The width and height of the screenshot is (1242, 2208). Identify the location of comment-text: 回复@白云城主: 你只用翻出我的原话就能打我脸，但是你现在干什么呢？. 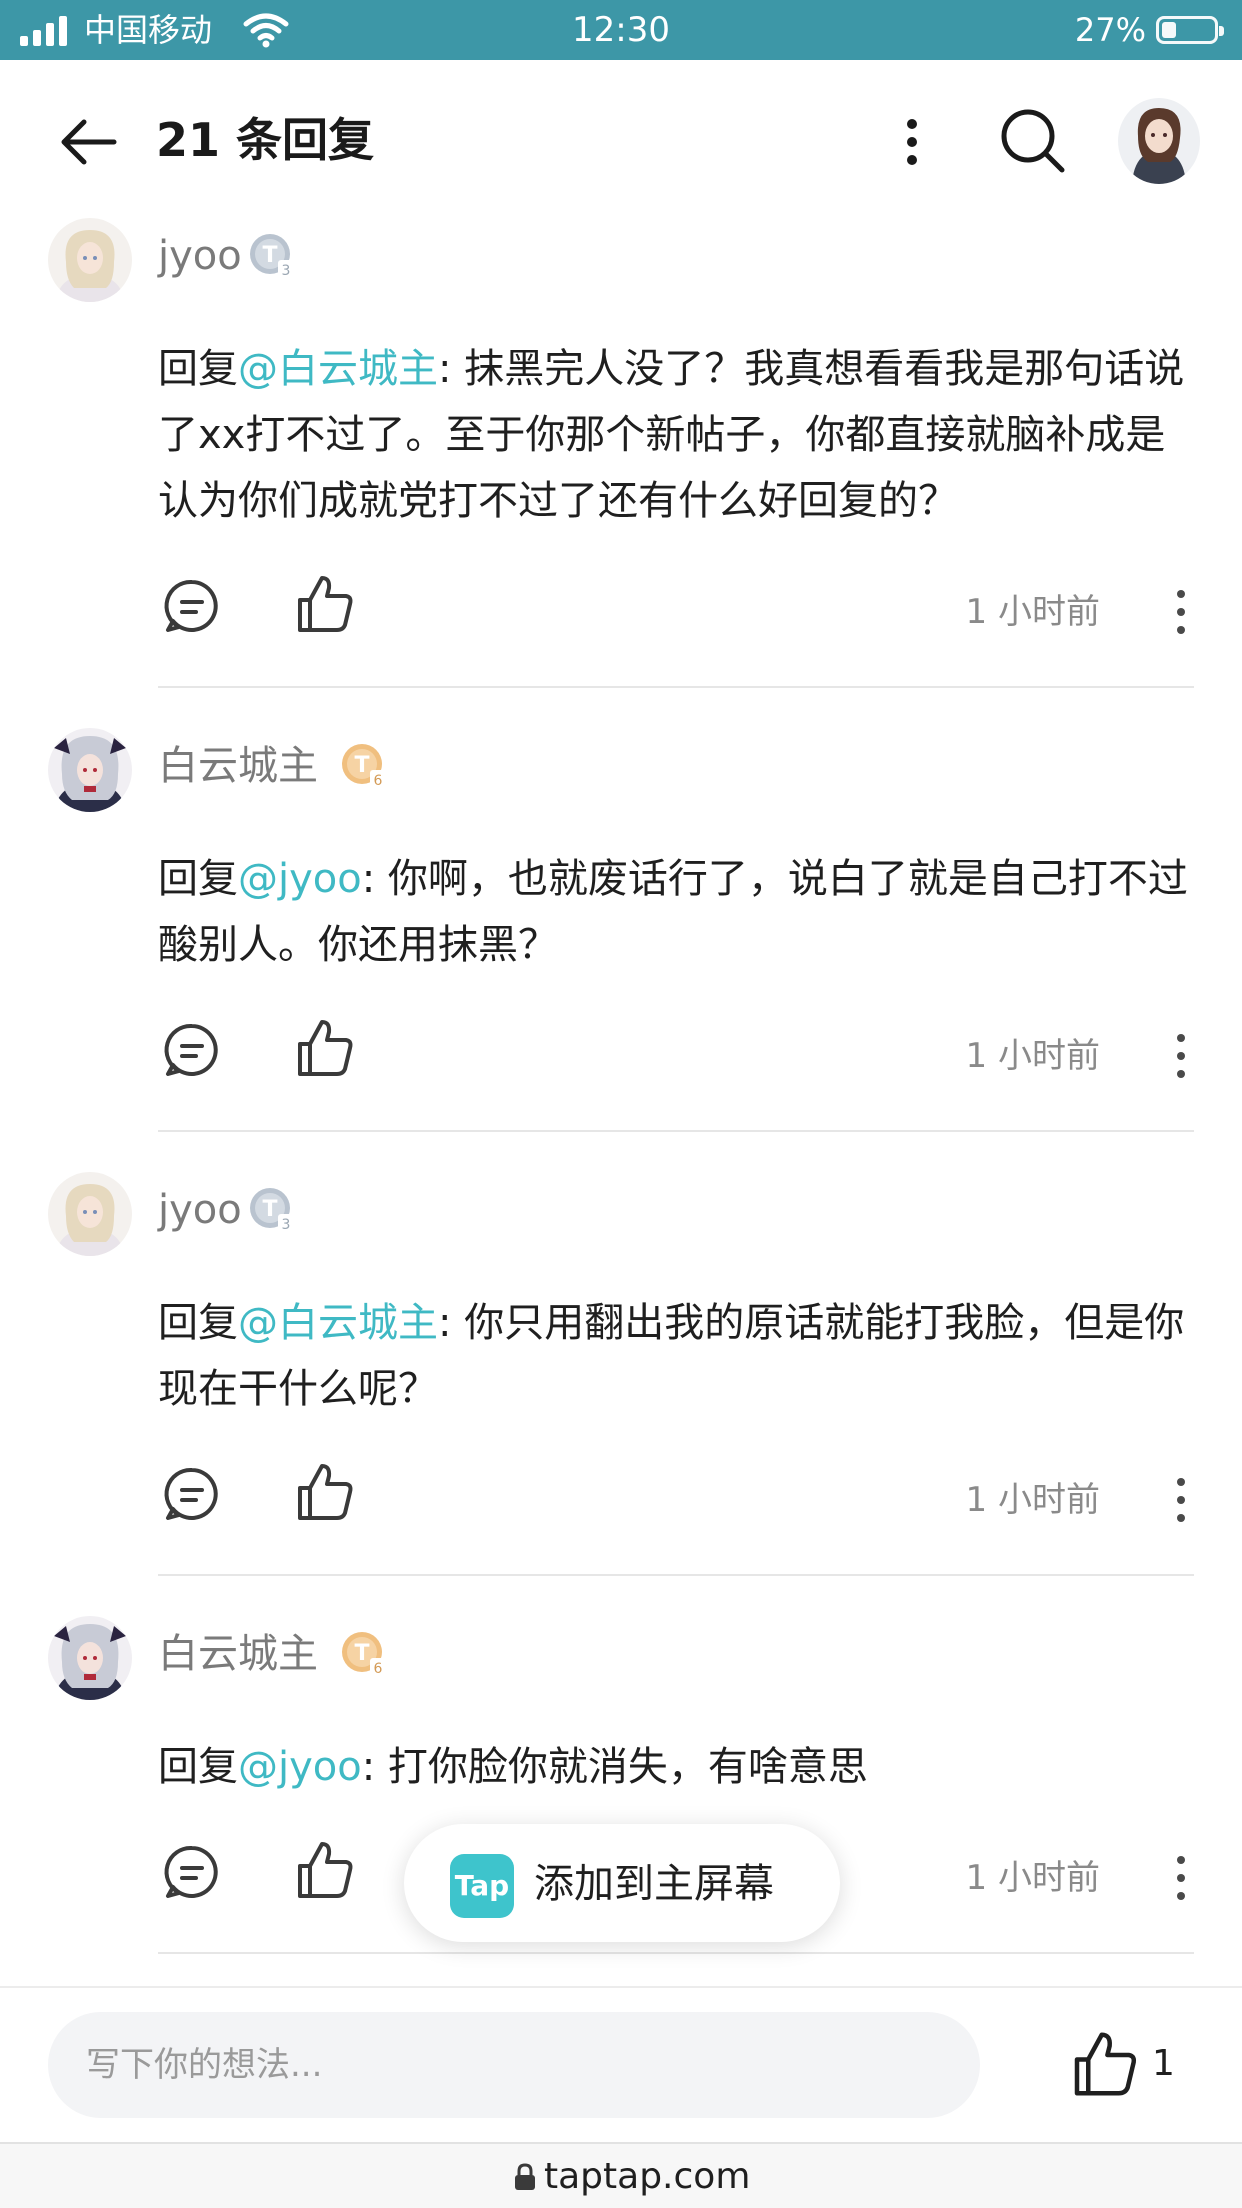
(671, 1356).